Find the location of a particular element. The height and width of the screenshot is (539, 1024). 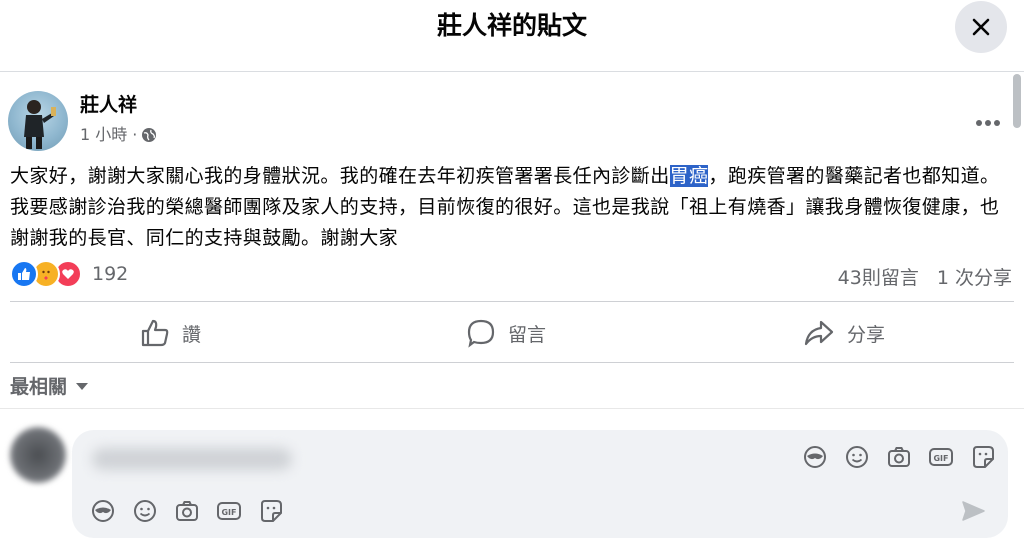

reactions-summary: 192 is located at coordinates (69, 274).